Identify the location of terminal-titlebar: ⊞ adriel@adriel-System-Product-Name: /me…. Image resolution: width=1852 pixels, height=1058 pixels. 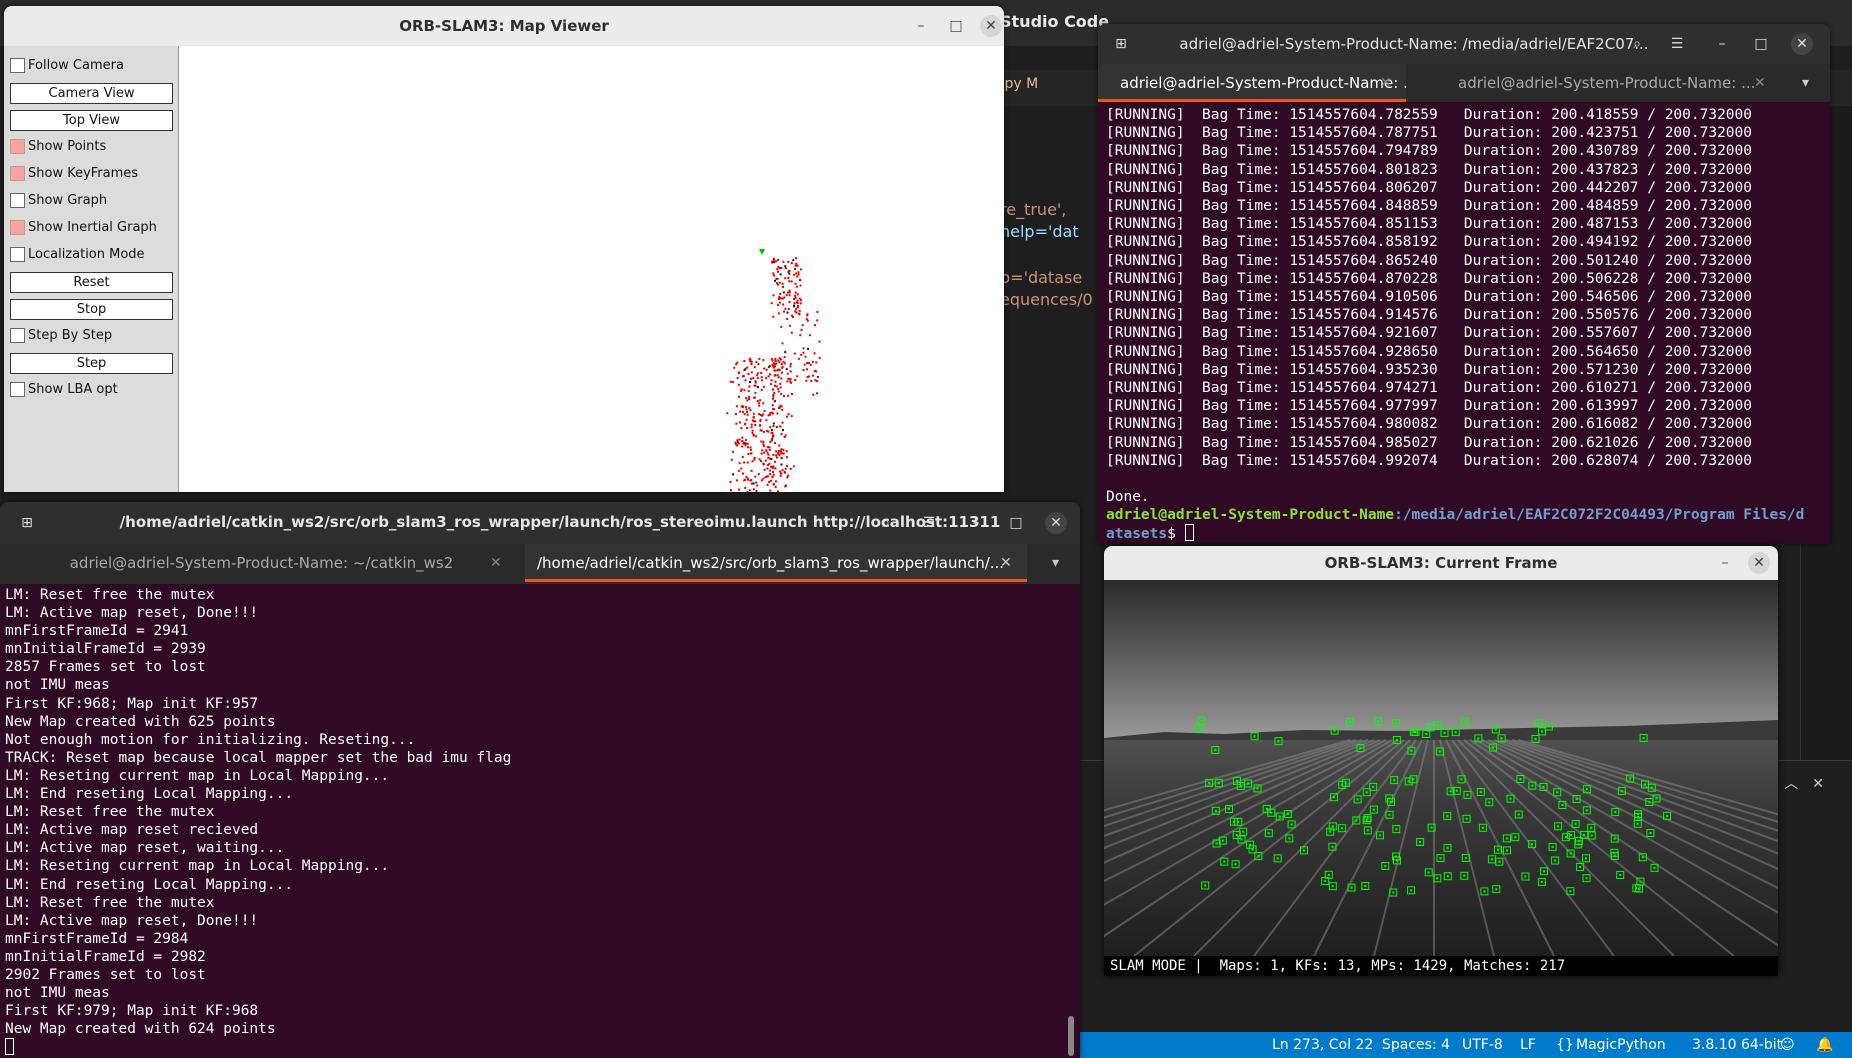
(1464, 44).